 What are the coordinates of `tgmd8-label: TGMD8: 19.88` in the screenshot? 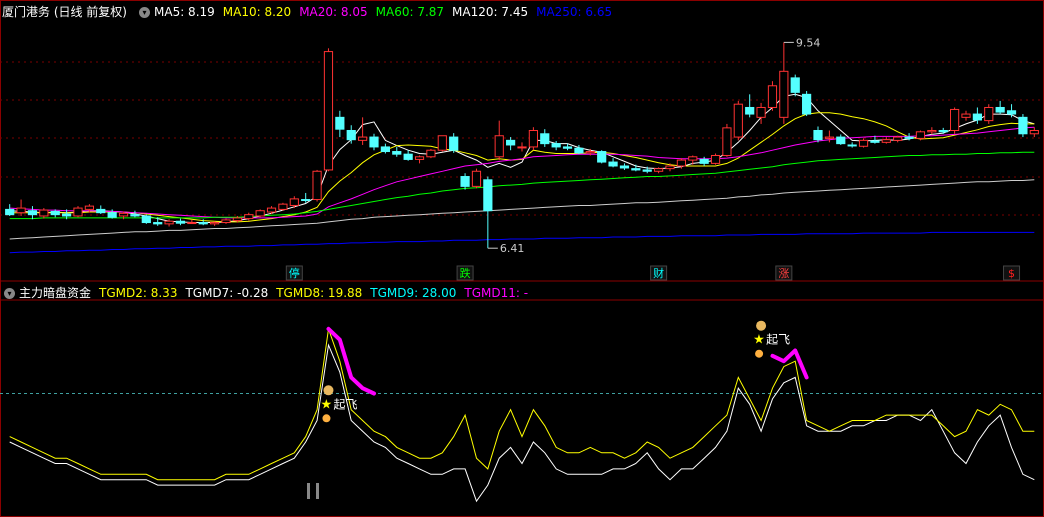 It's located at (319, 293).